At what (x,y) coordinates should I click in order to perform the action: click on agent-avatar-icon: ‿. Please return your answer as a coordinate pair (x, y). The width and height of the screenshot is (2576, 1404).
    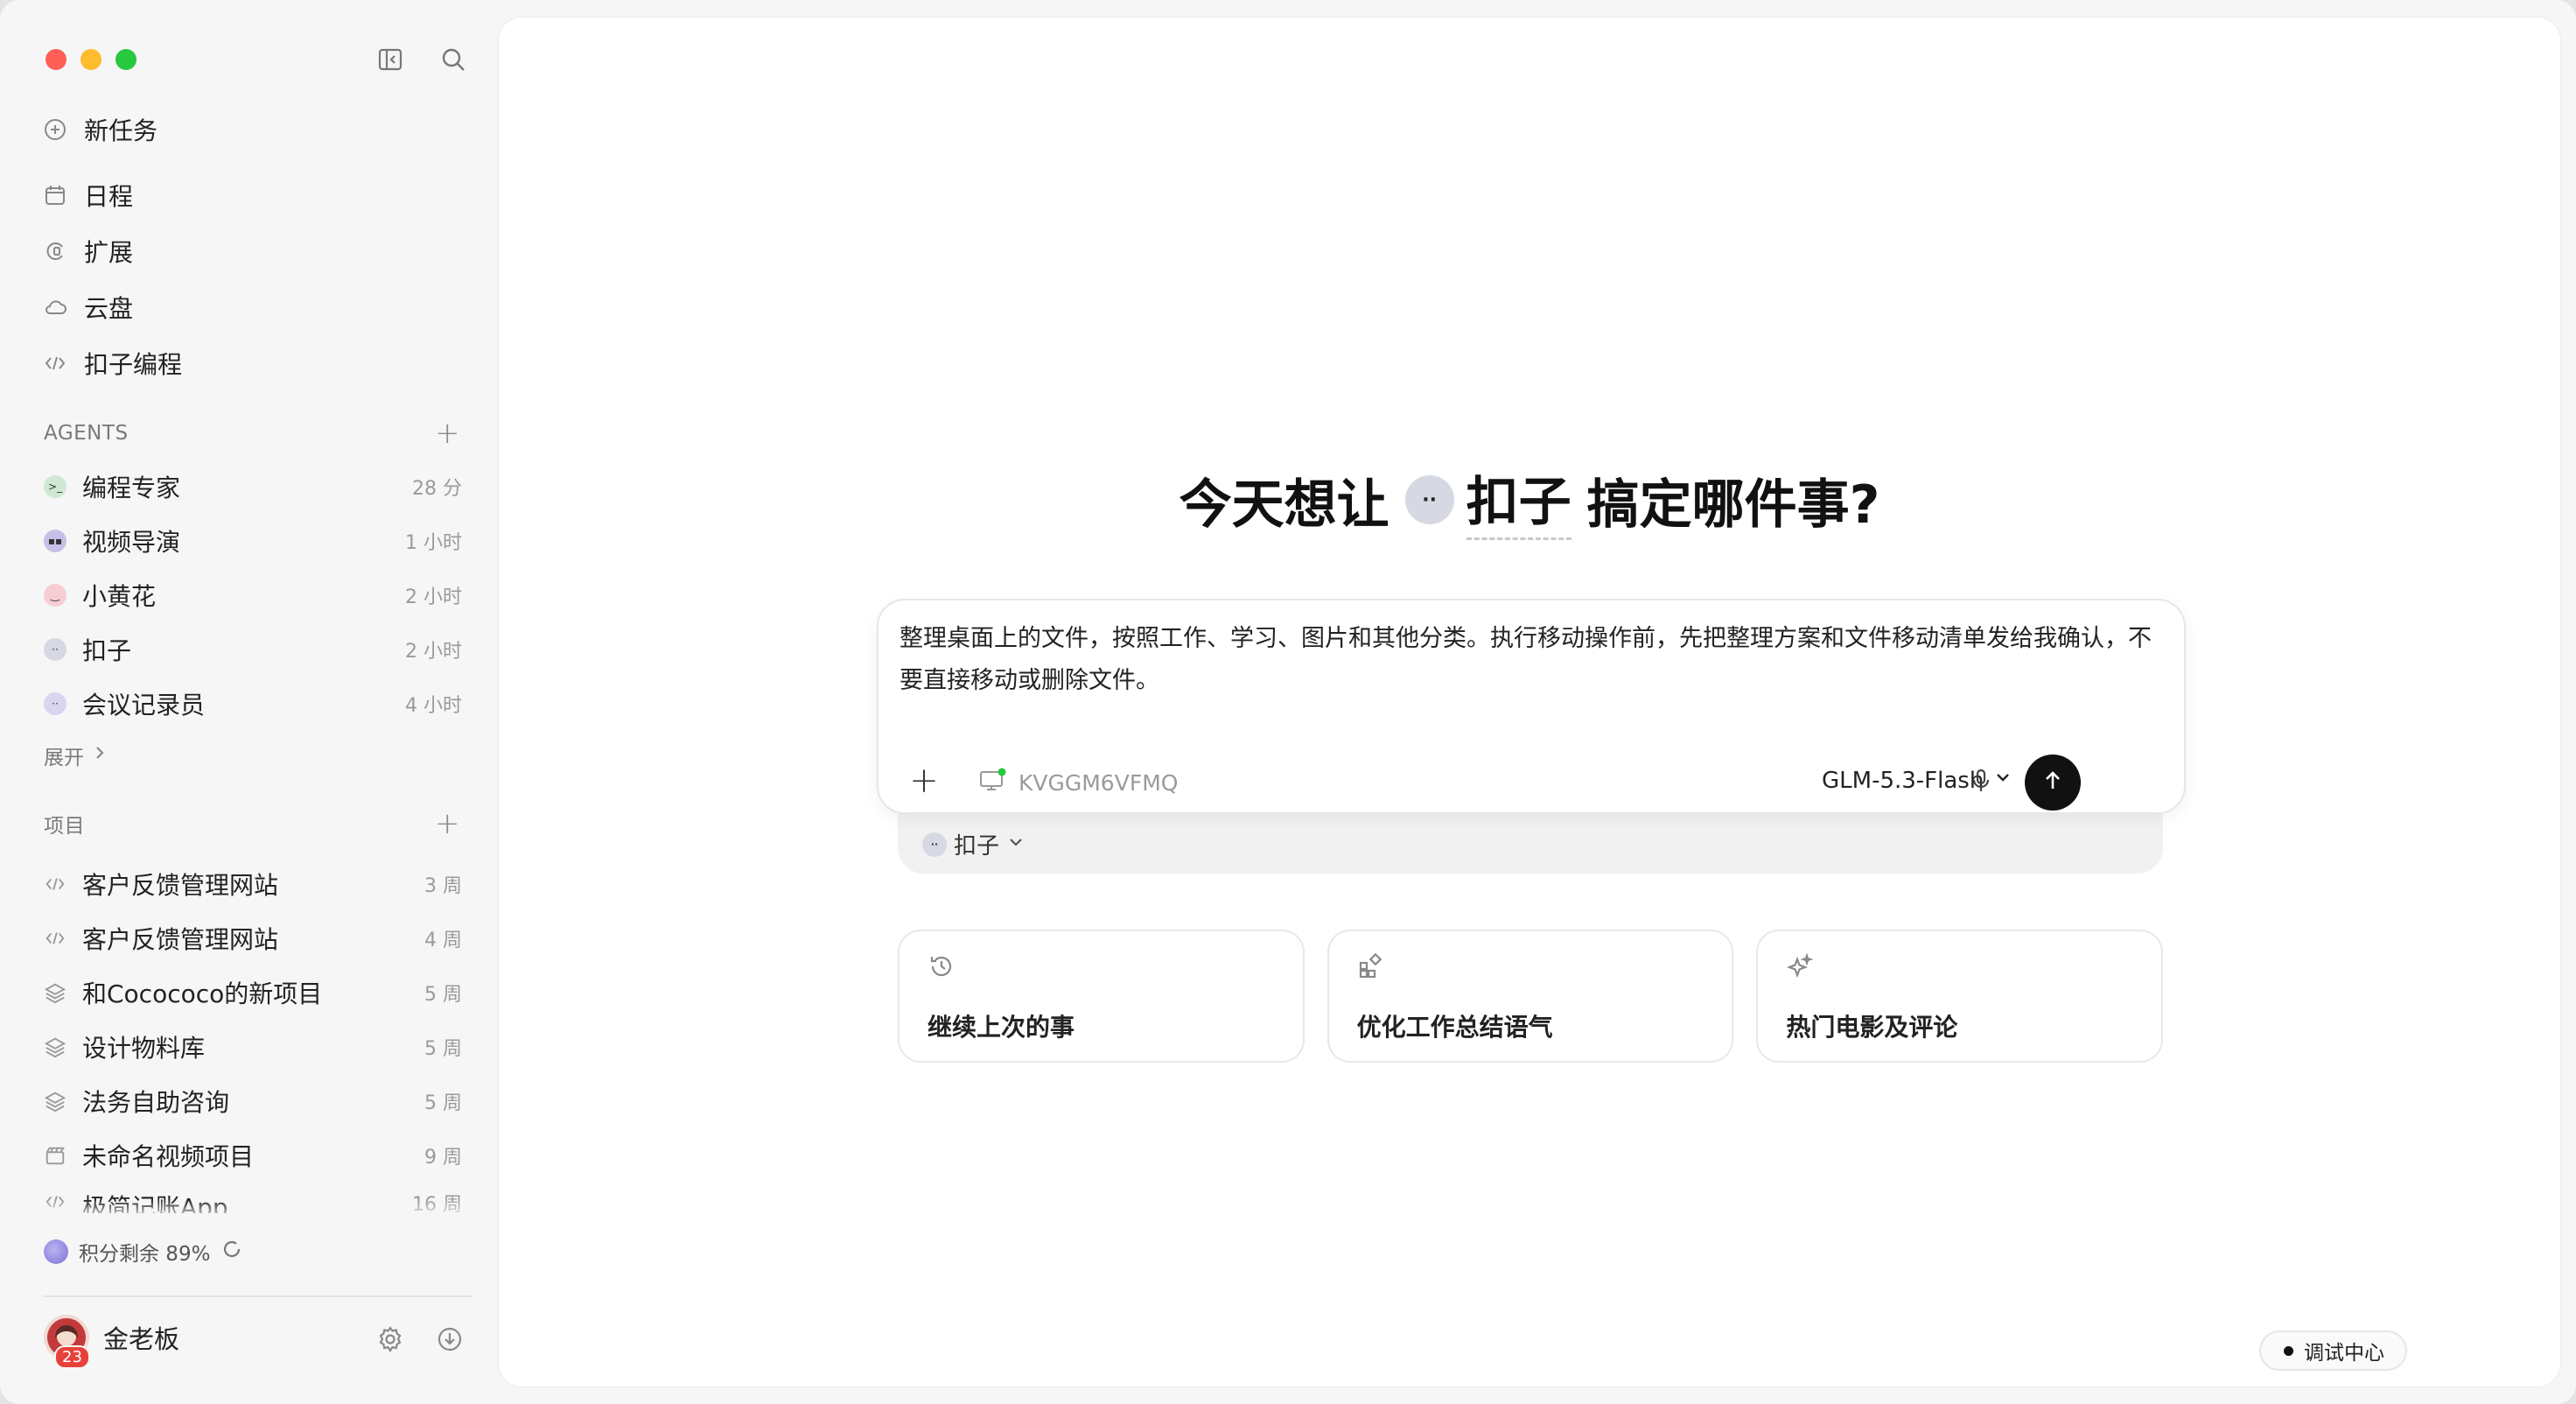
    Looking at the image, I should click on (55, 596).